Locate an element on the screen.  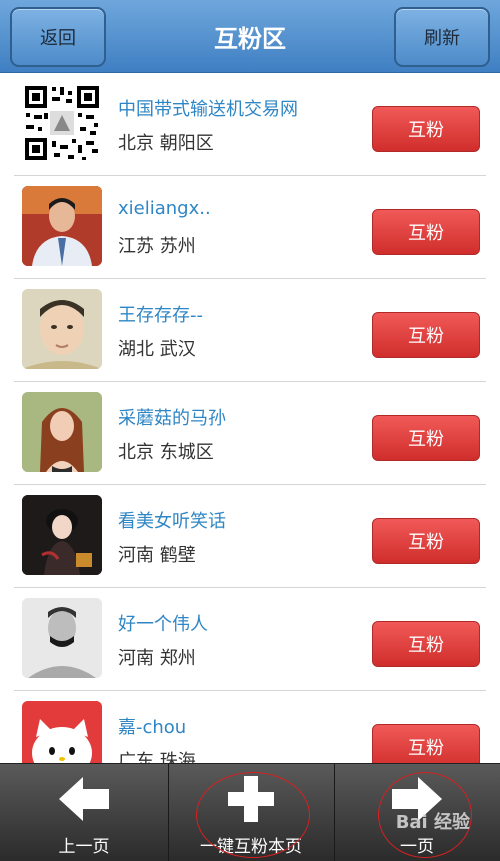
list-item: 王存存存-- 湖北 武汉 互粉 is located at coordinates (250, 330).